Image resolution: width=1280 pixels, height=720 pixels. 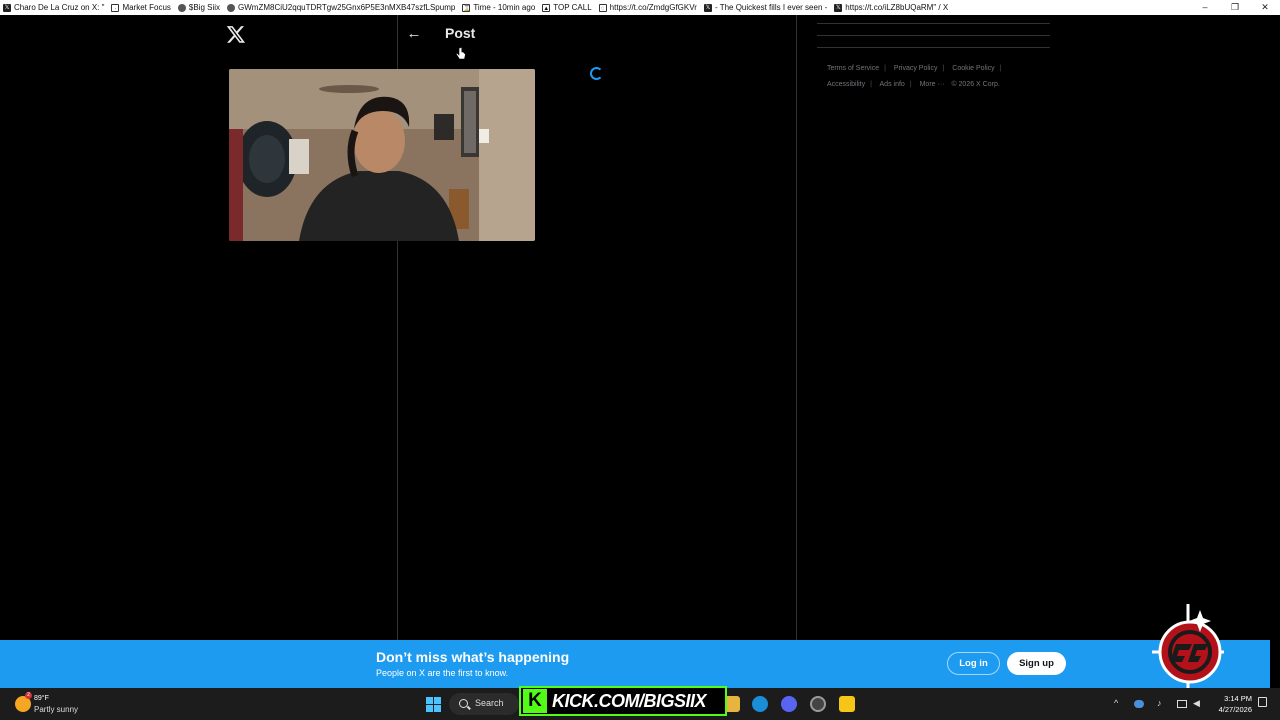 What do you see at coordinates (818, 704) in the screenshot?
I see `chrome-icon` at bounding box center [818, 704].